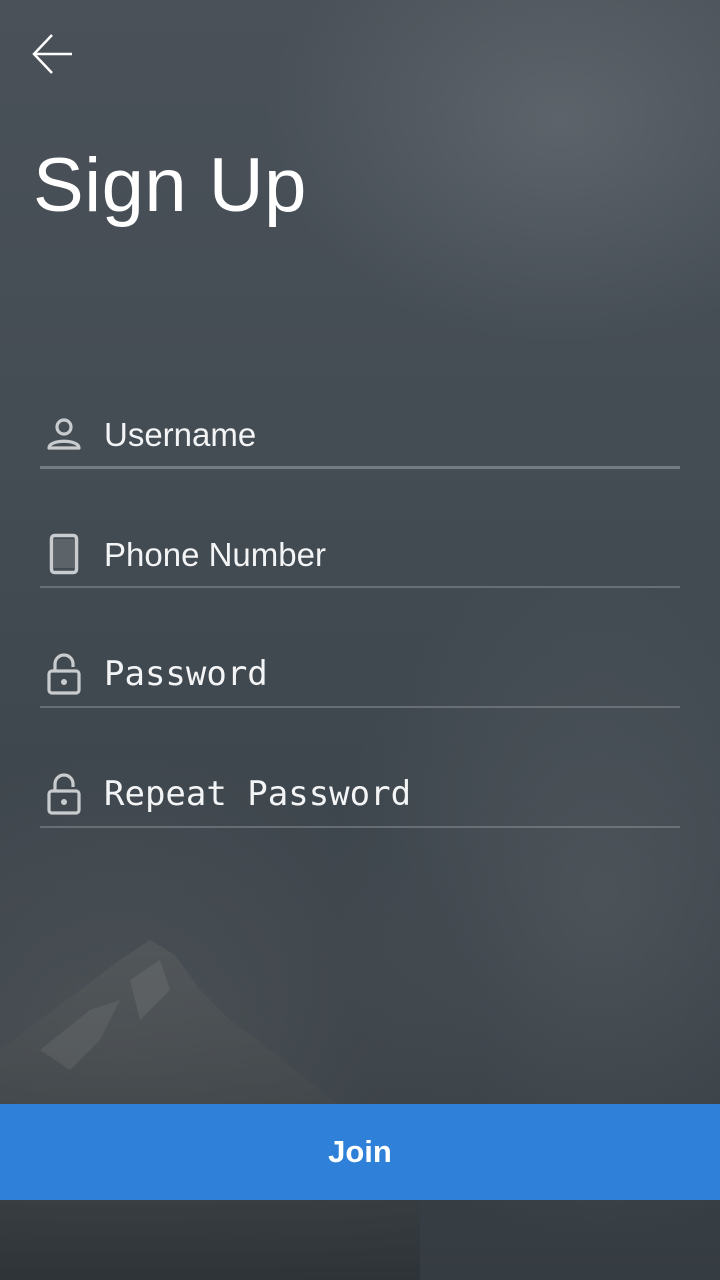 This screenshot has width=720, height=1280. I want to click on phone-number-input: Phone Number, so click(215, 554).